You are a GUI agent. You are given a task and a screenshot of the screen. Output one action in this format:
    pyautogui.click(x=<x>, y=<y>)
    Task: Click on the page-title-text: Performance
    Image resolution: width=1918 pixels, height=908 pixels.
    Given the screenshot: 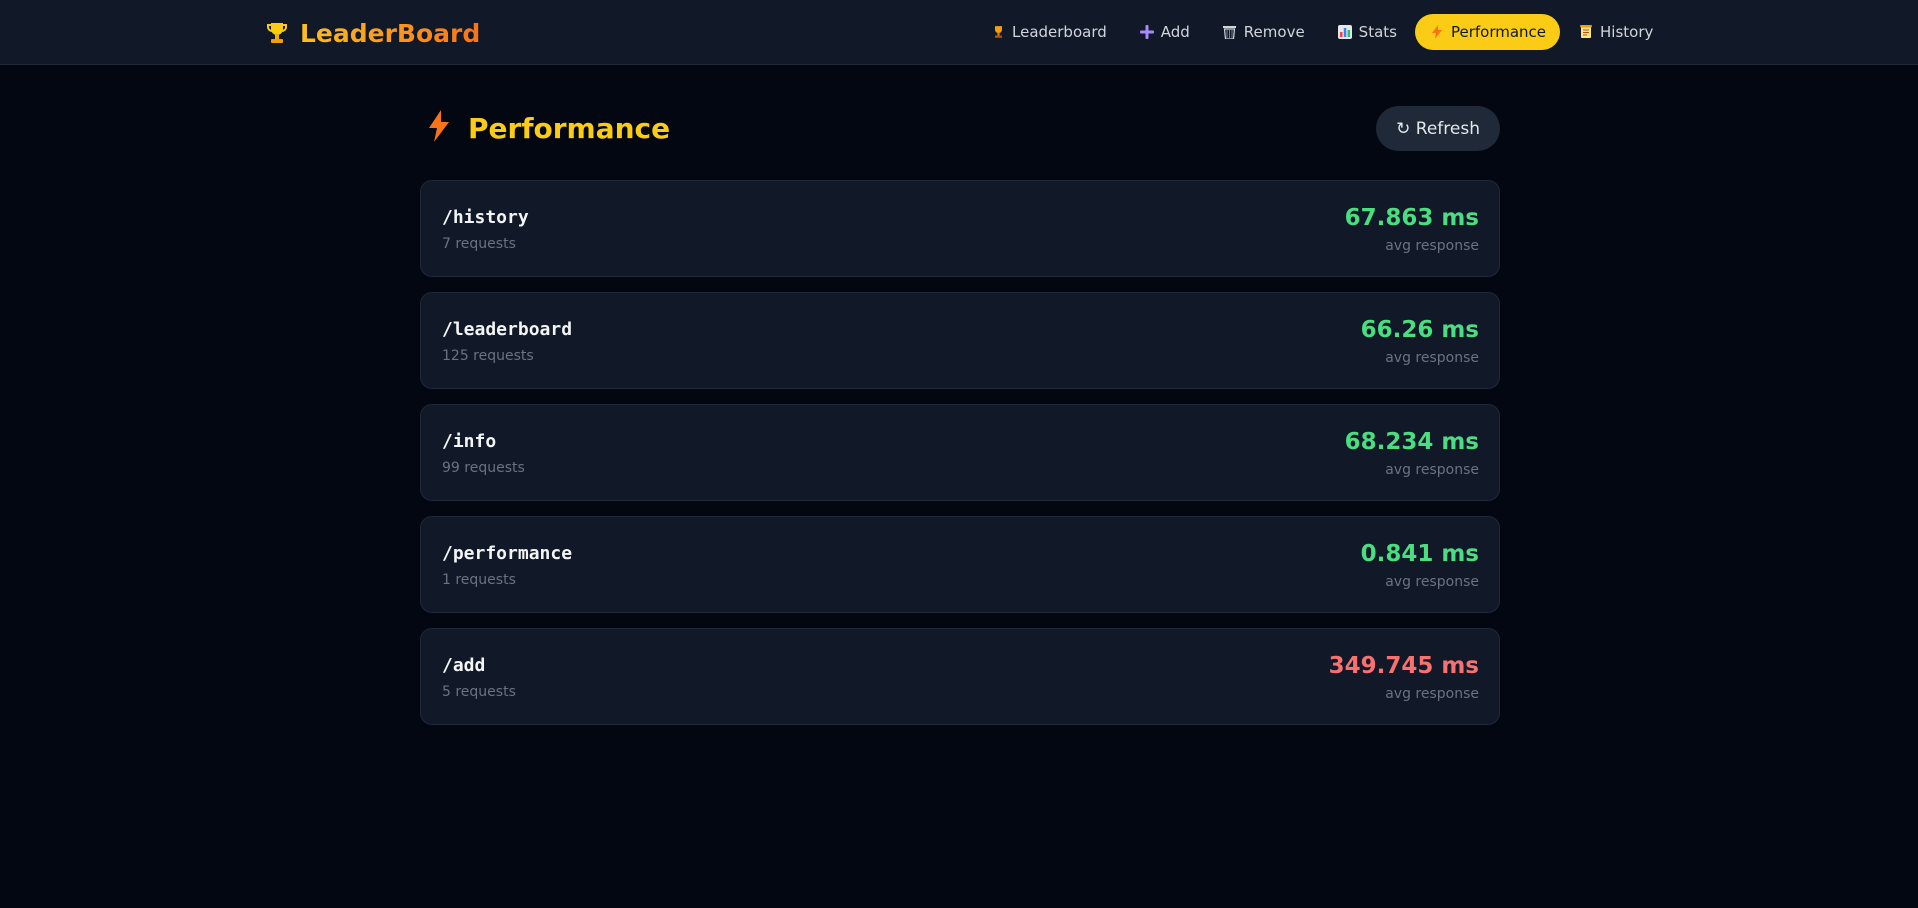 What is the action you would take?
    pyautogui.click(x=569, y=128)
    